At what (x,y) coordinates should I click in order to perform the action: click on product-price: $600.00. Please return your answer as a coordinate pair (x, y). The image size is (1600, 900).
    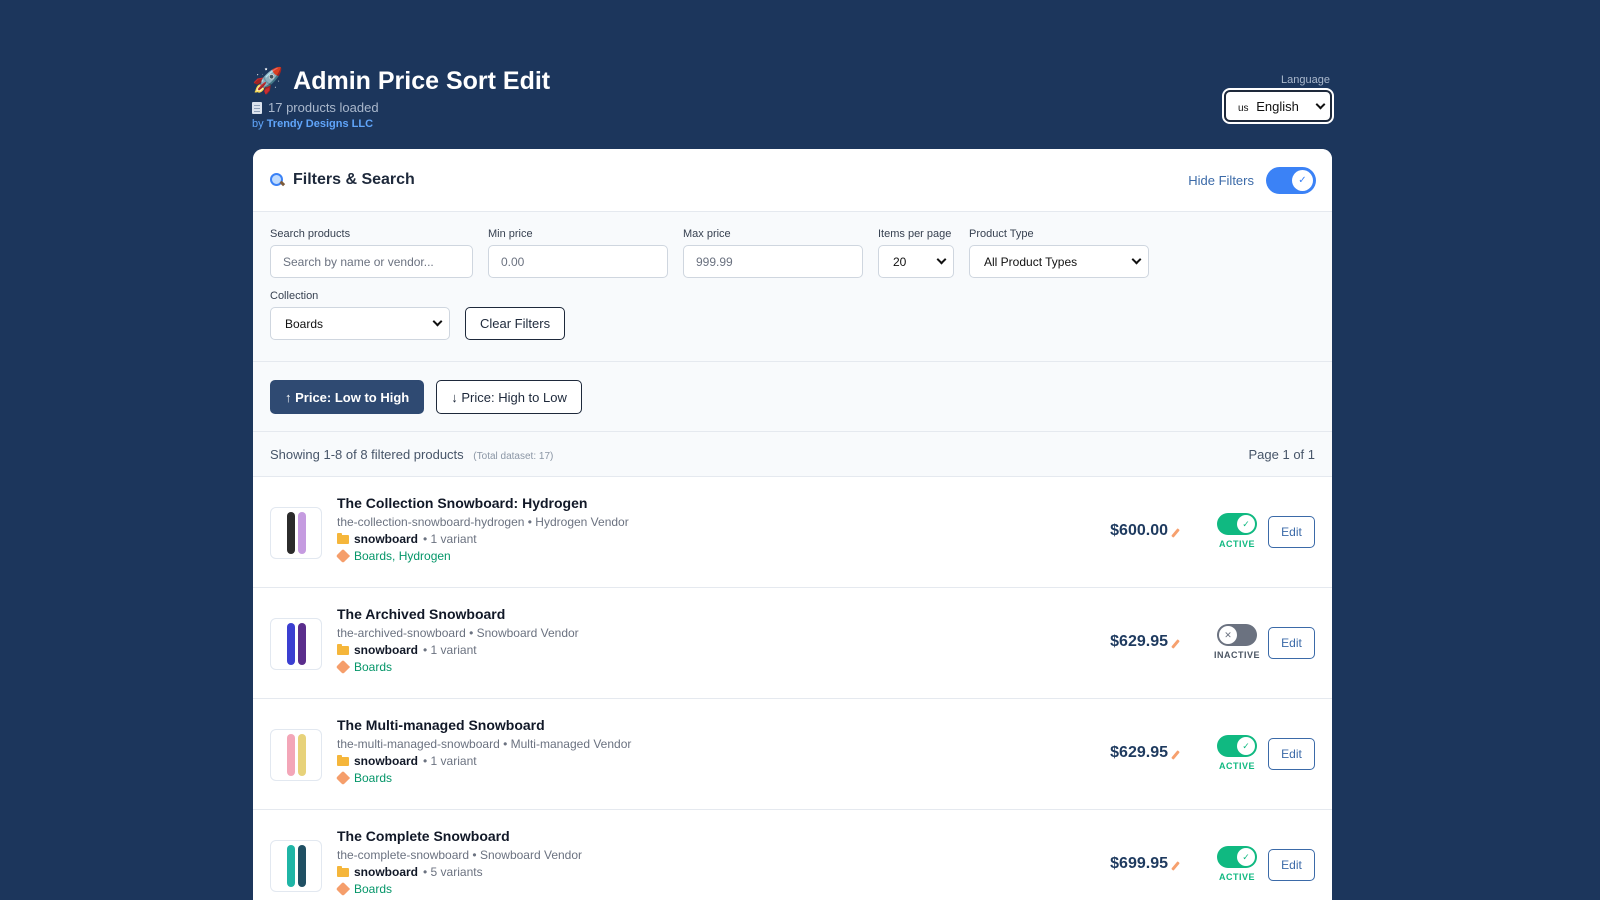
    Looking at the image, I should click on (1139, 531).